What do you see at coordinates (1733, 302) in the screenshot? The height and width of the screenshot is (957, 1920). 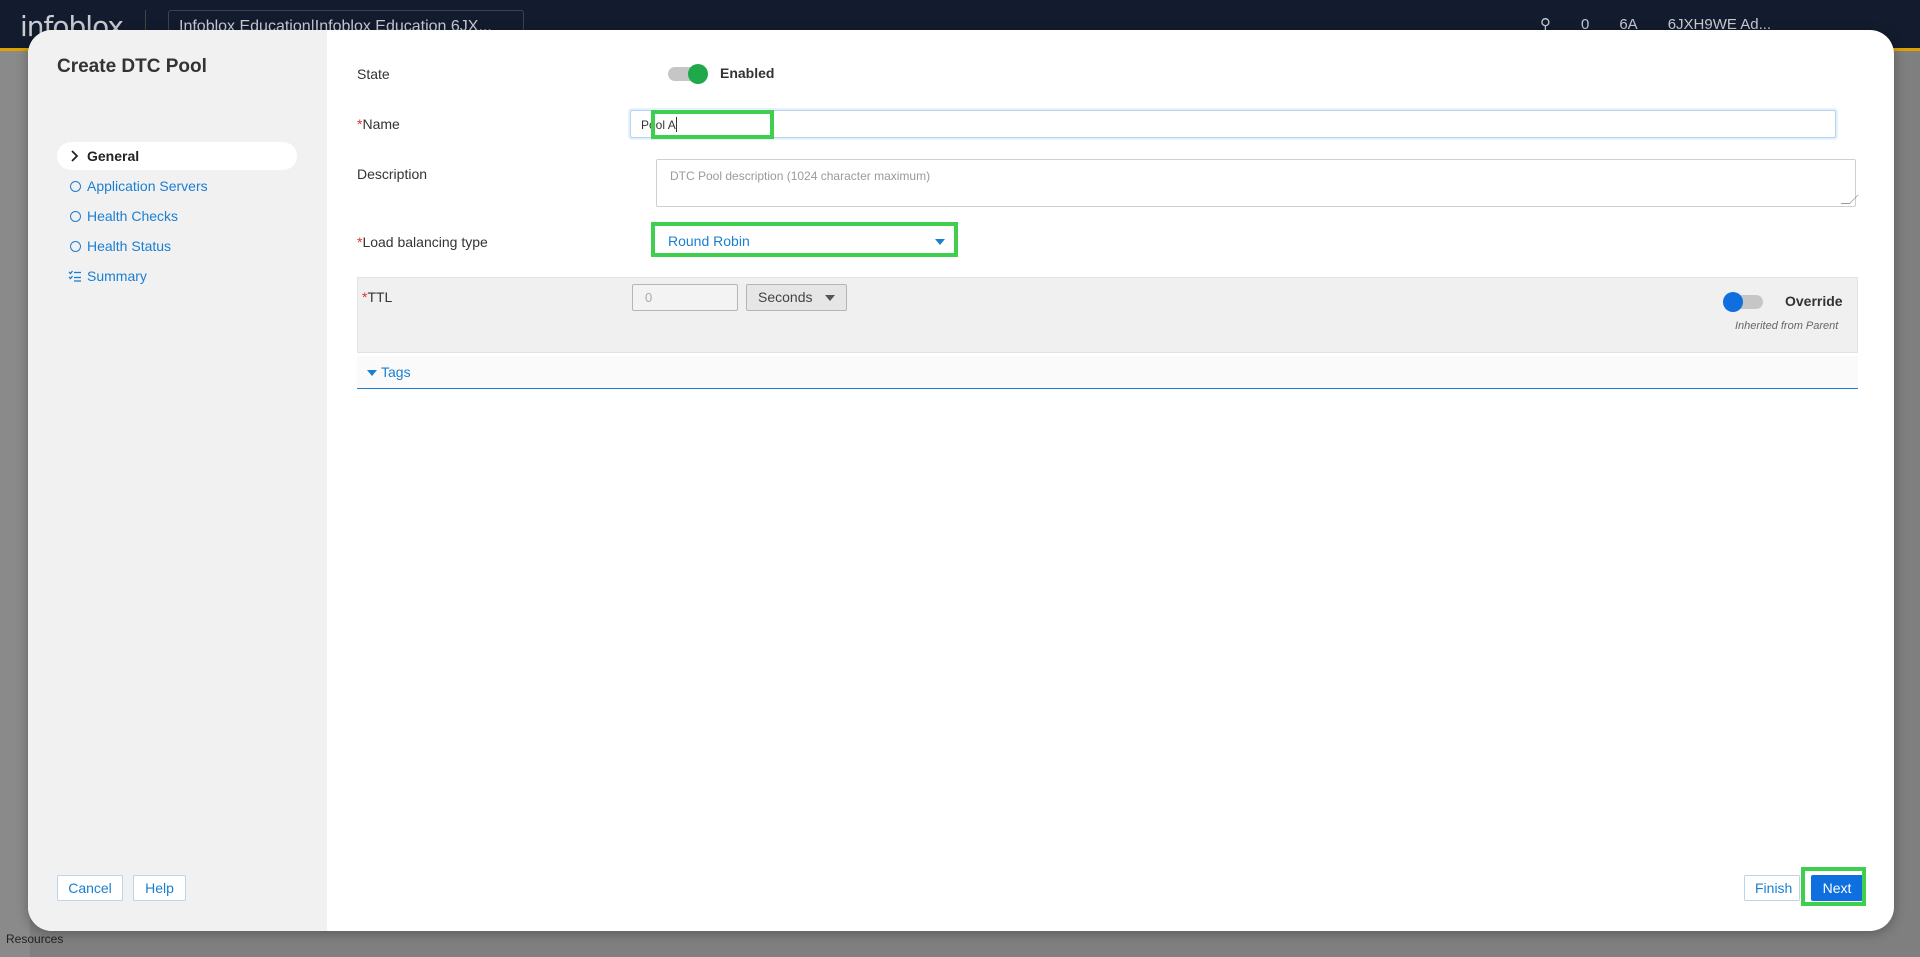 I see `override-toggle-knob` at bounding box center [1733, 302].